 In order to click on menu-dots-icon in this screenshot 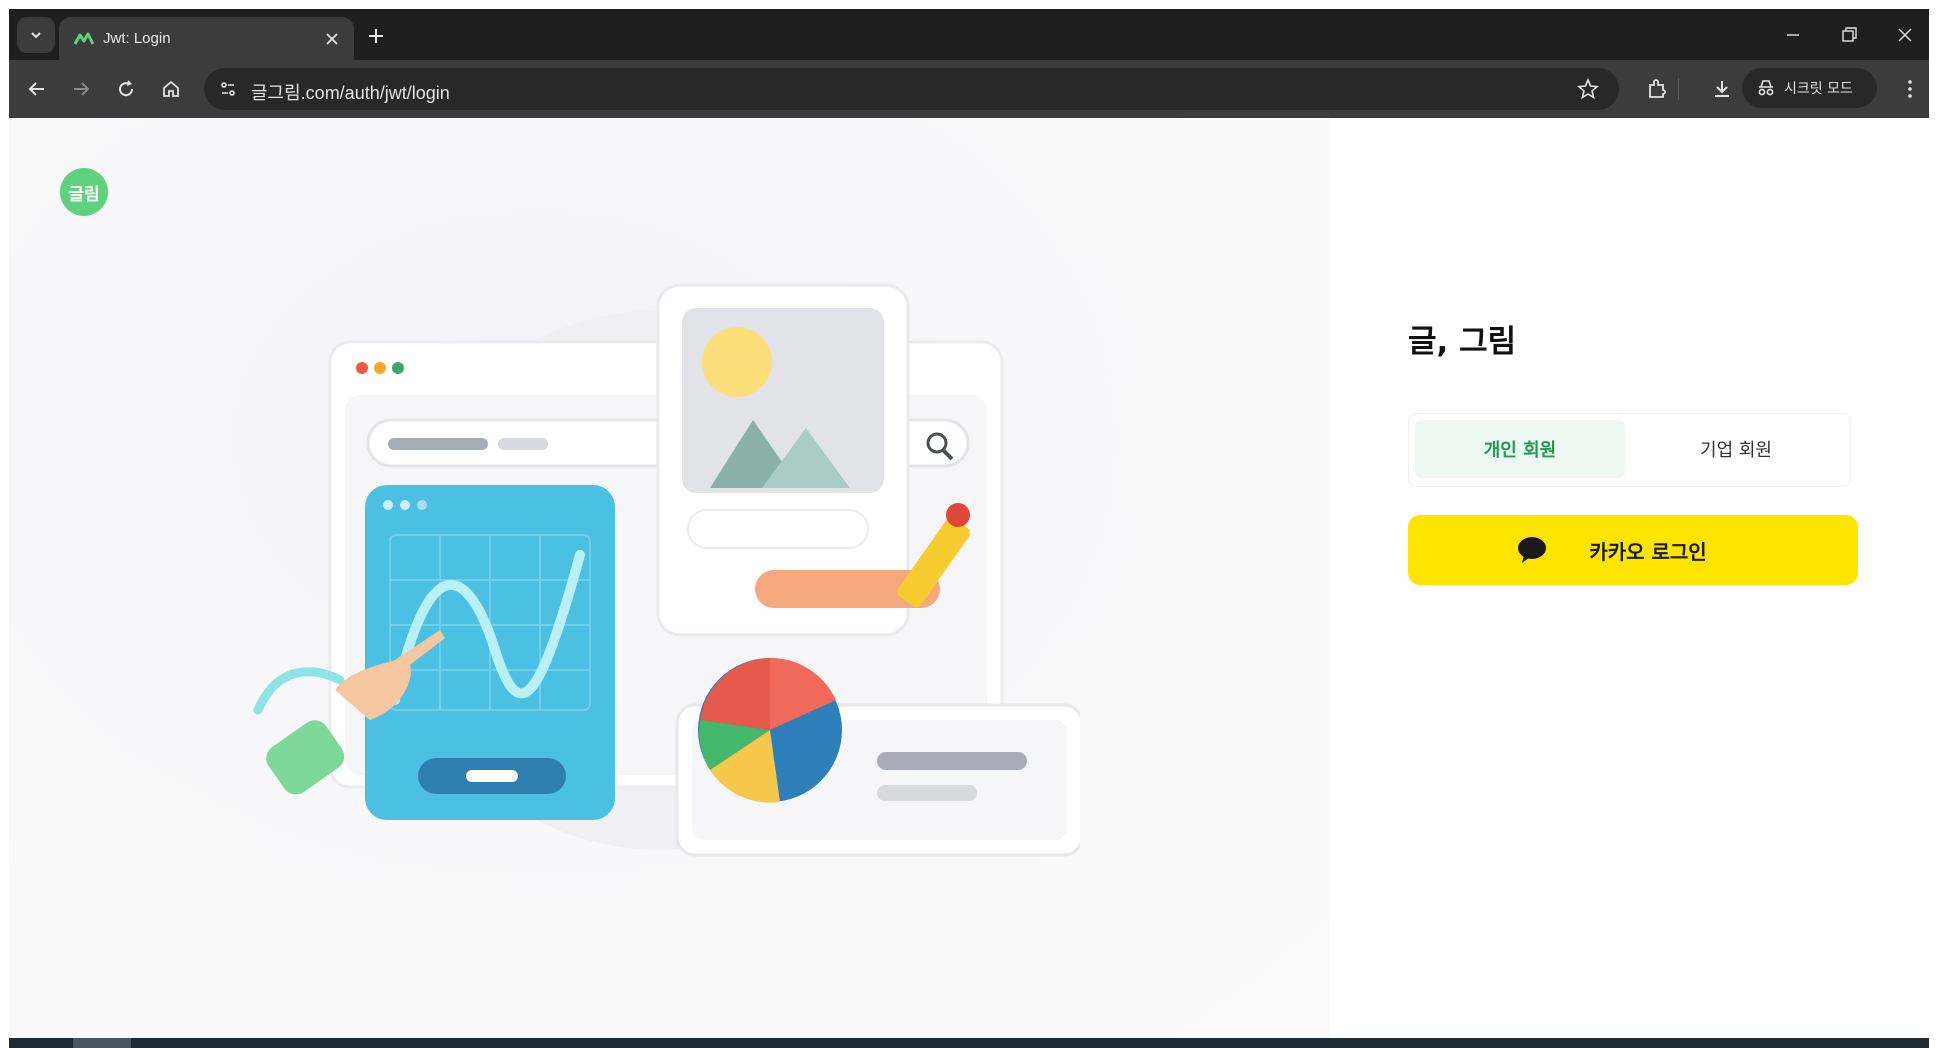, I will do `click(1910, 89)`.